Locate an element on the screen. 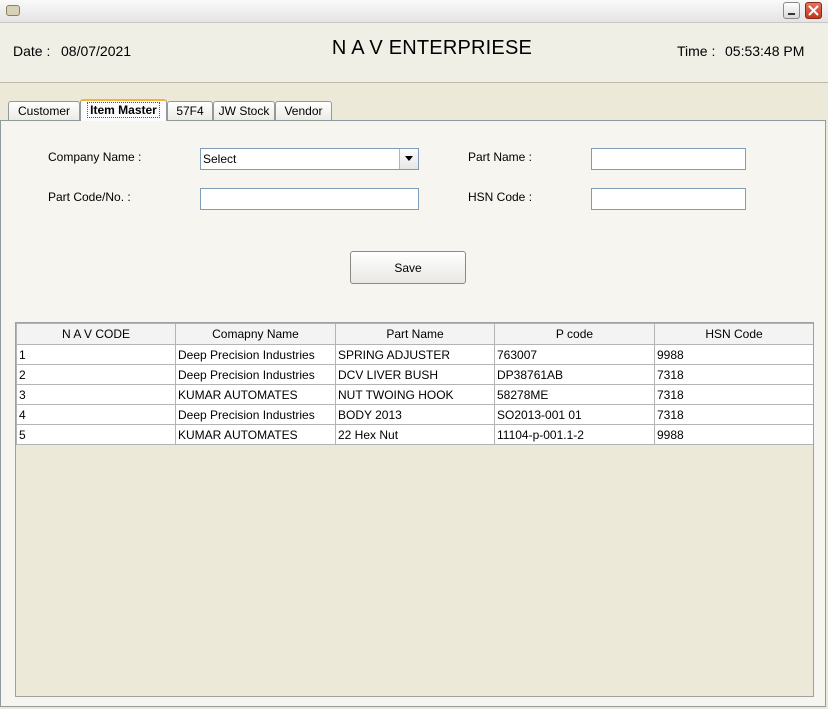  col-part-name: Part Name is located at coordinates (415, 334).